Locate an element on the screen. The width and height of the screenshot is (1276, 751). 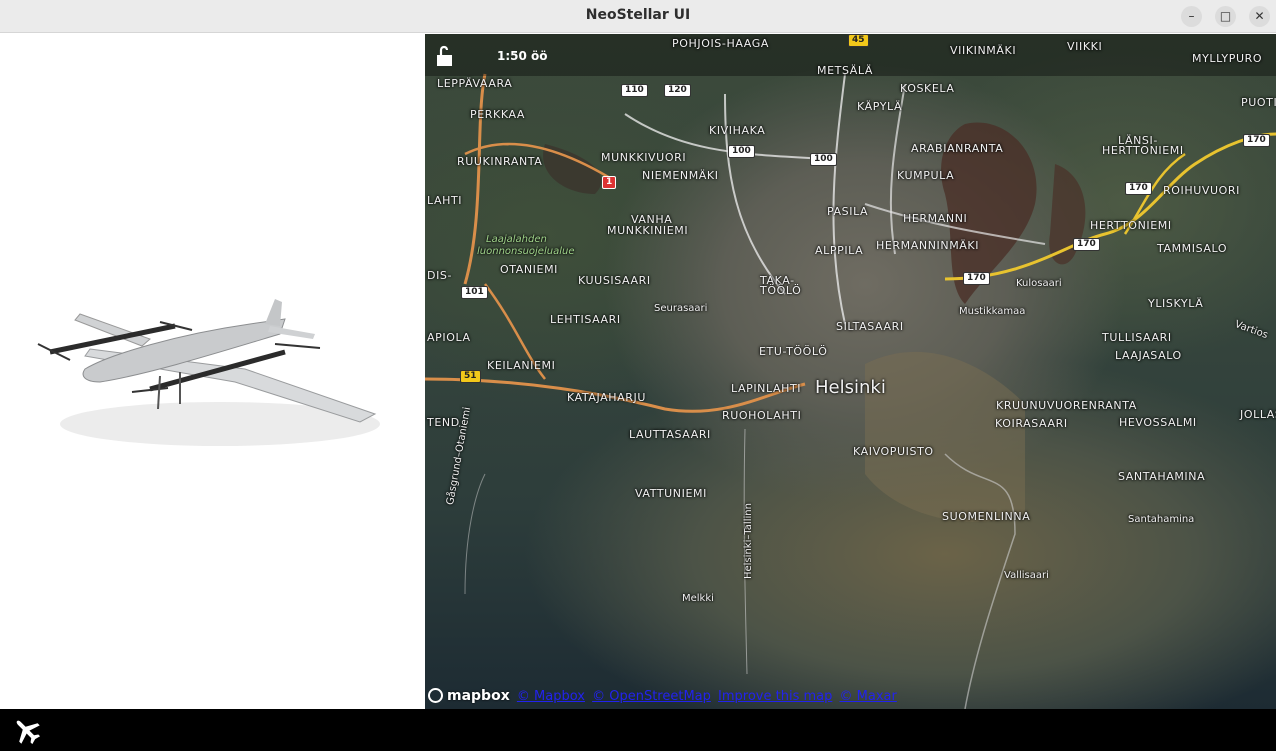
map-label-suomenlinna: SUOMENLINNA is located at coordinates (986, 516).